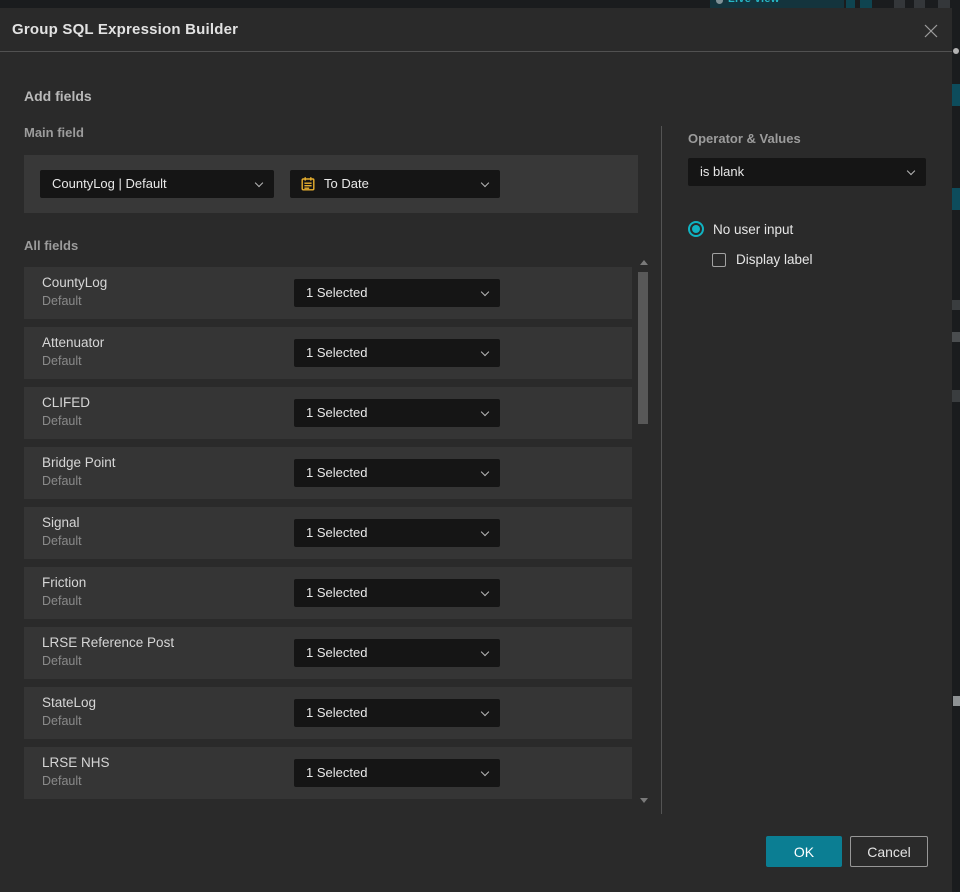  Describe the element at coordinates (889, 851) in the screenshot. I see `cancel-button: Cancel` at that location.